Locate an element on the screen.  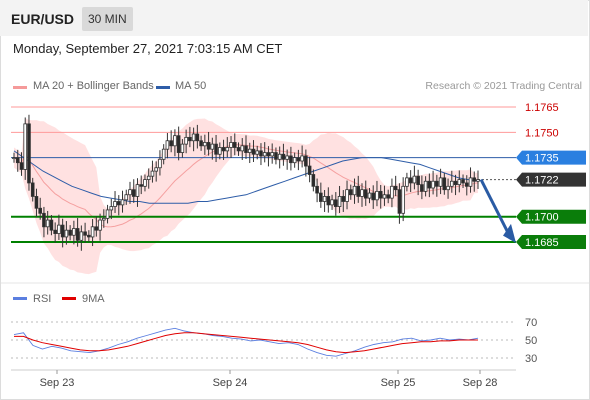
level-label-1.1750: 1.1750 is located at coordinates (542, 133).